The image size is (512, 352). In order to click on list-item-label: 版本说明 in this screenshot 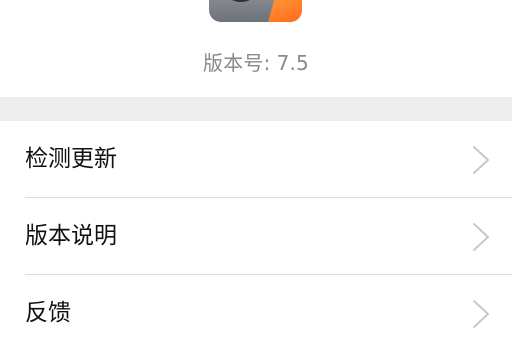, I will do `click(71, 236)`.